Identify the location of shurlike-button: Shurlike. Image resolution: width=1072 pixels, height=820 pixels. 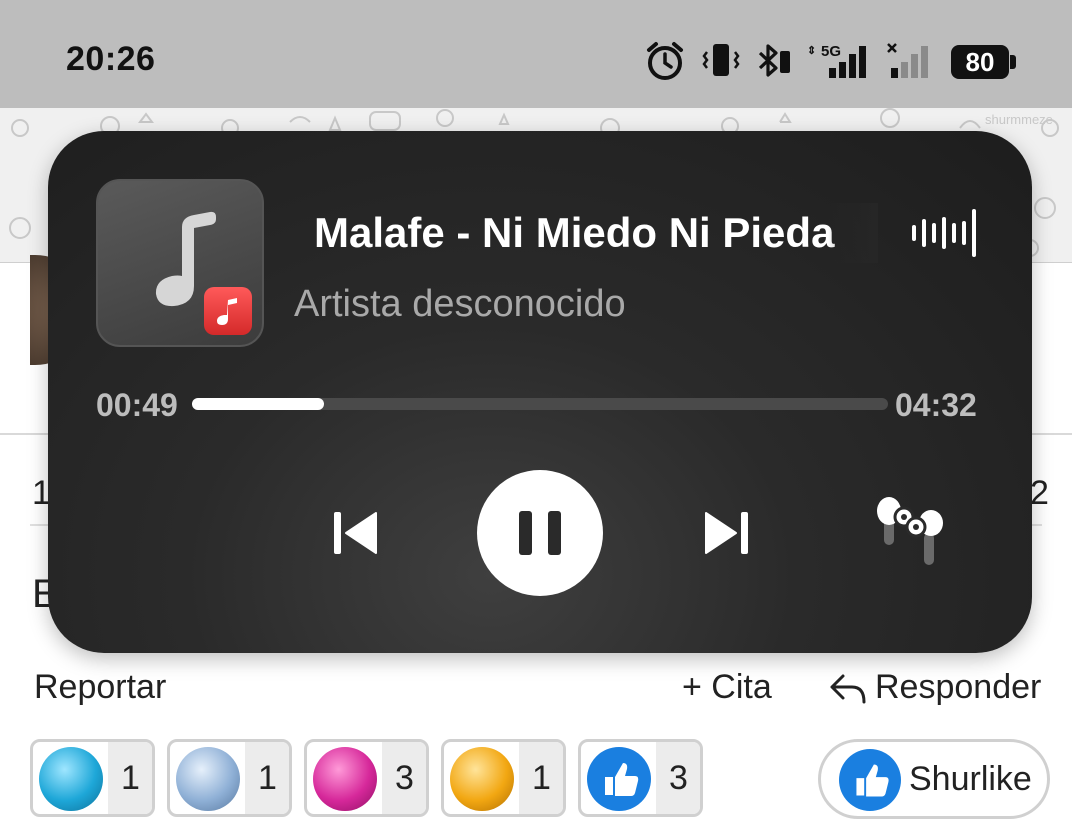
(934, 779).